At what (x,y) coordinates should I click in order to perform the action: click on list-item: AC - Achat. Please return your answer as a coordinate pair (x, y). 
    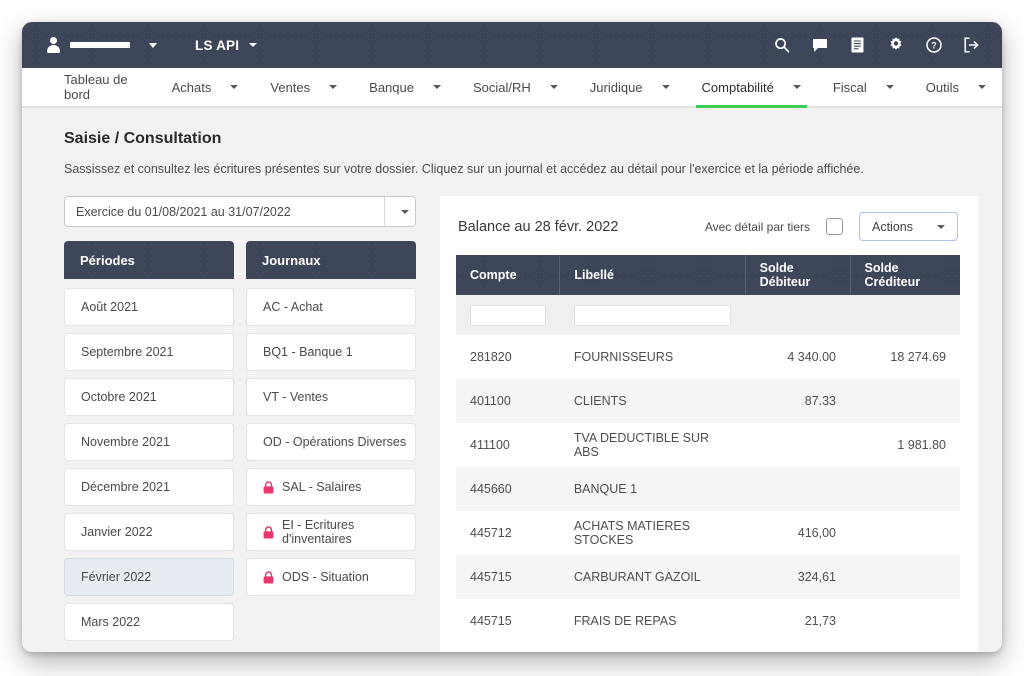
    Looking at the image, I should click on (331, 307).